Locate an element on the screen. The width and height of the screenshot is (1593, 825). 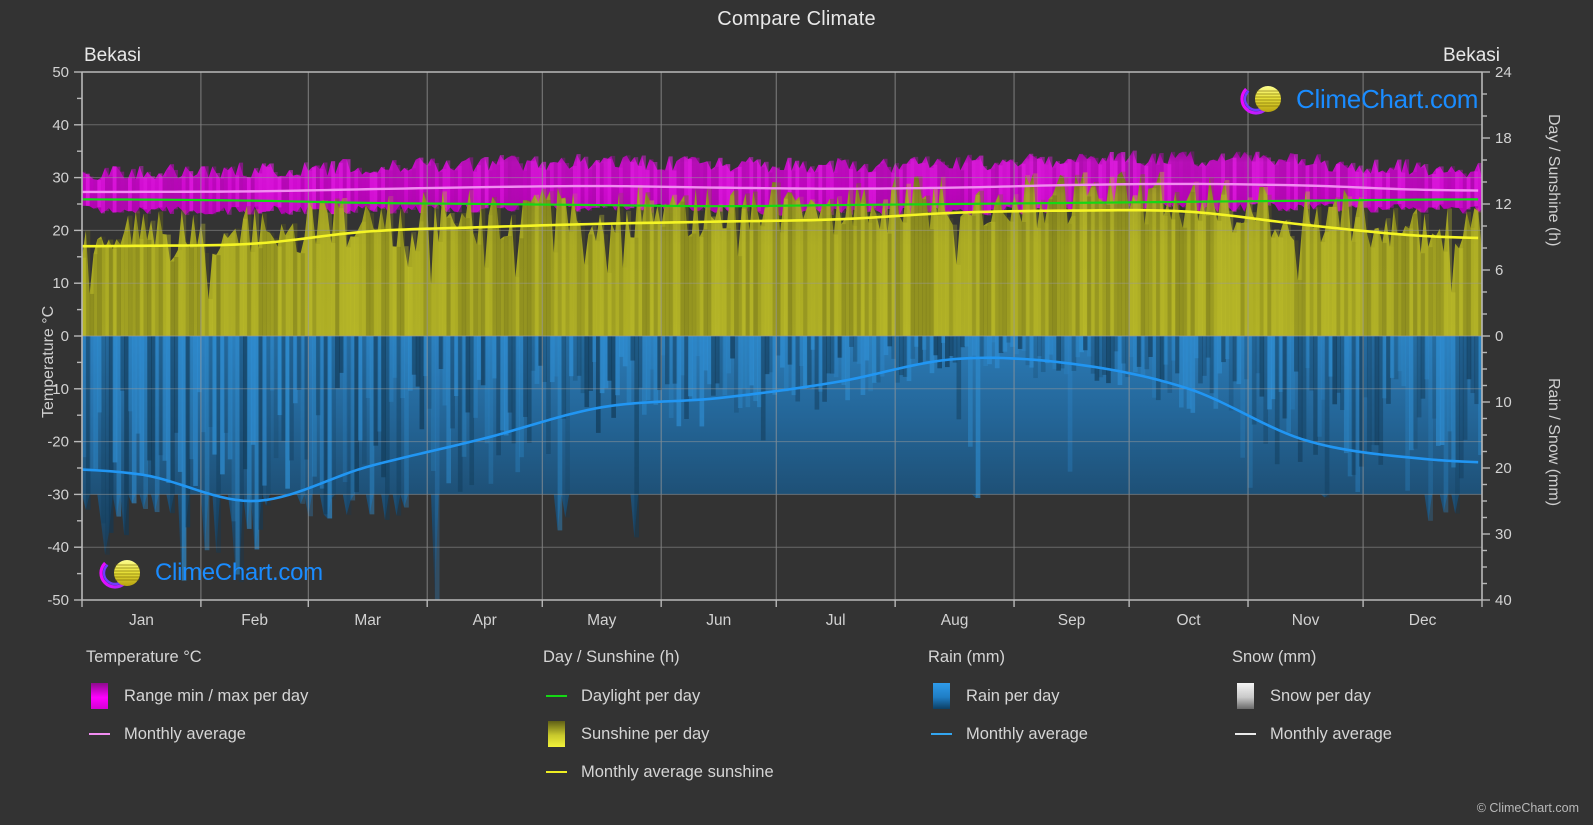
svg-text: Dec is located at coordinates (1423, 620).